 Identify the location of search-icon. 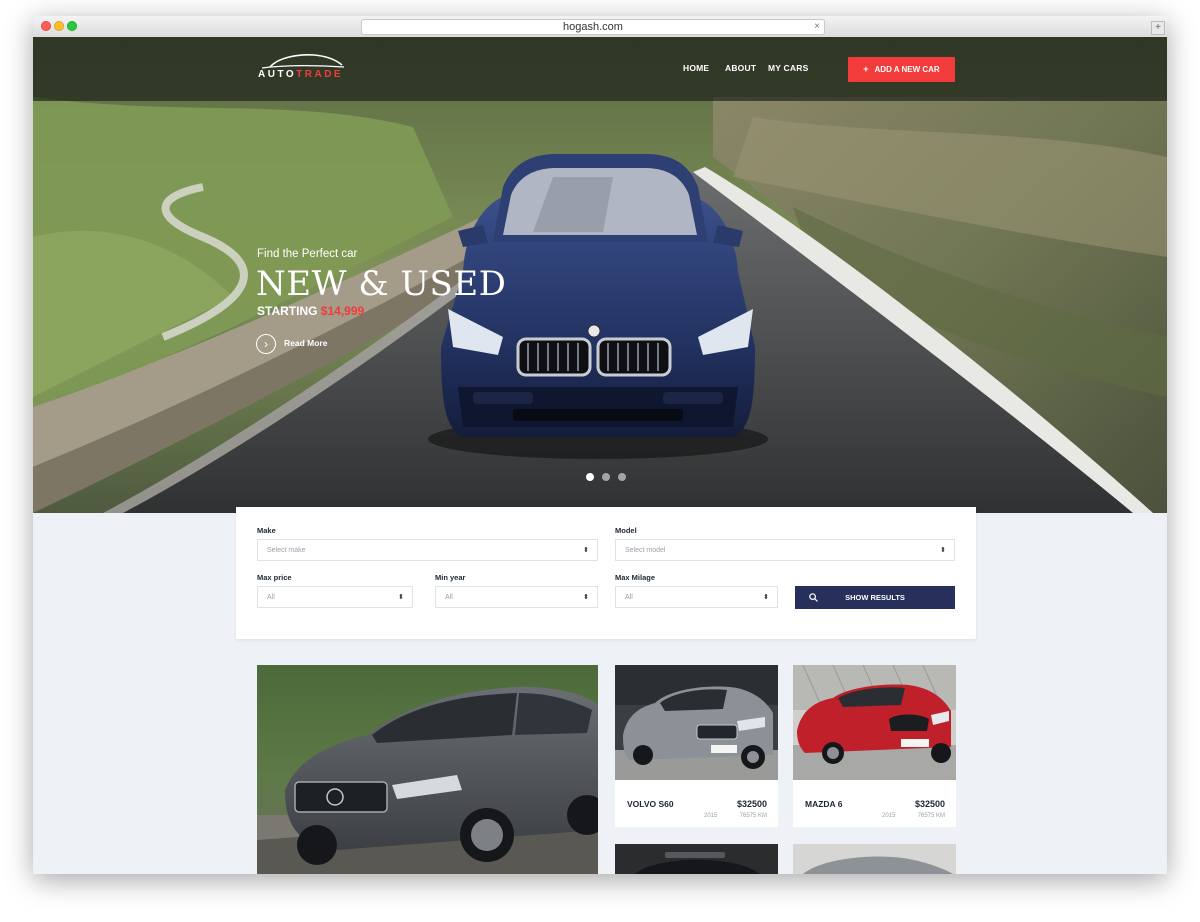
(813, 597).